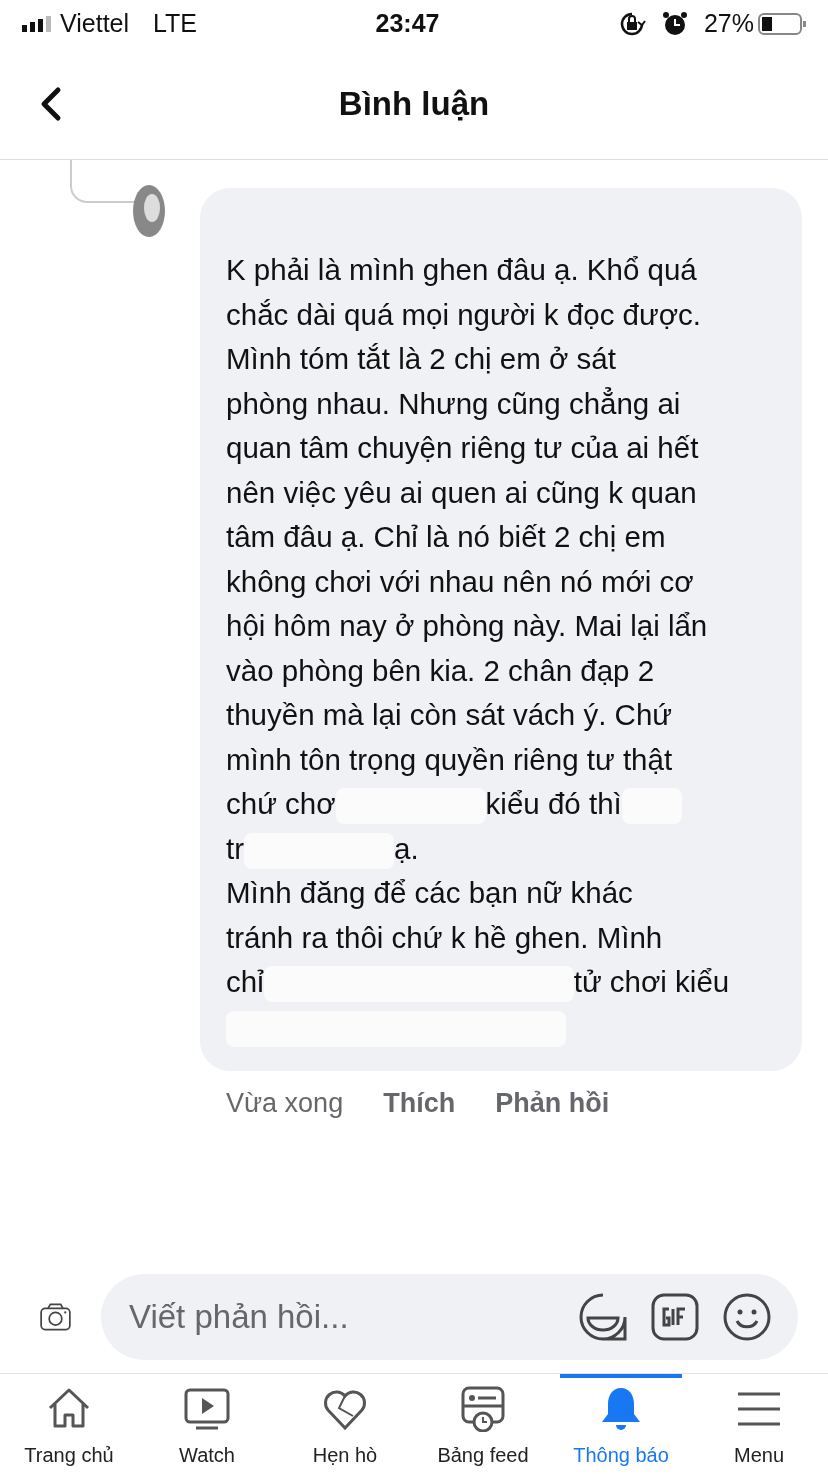  What do you see at coordinates (747, 1316) in the screenshot?
I see `emoji-icon` at bounding box center [747, 1316].